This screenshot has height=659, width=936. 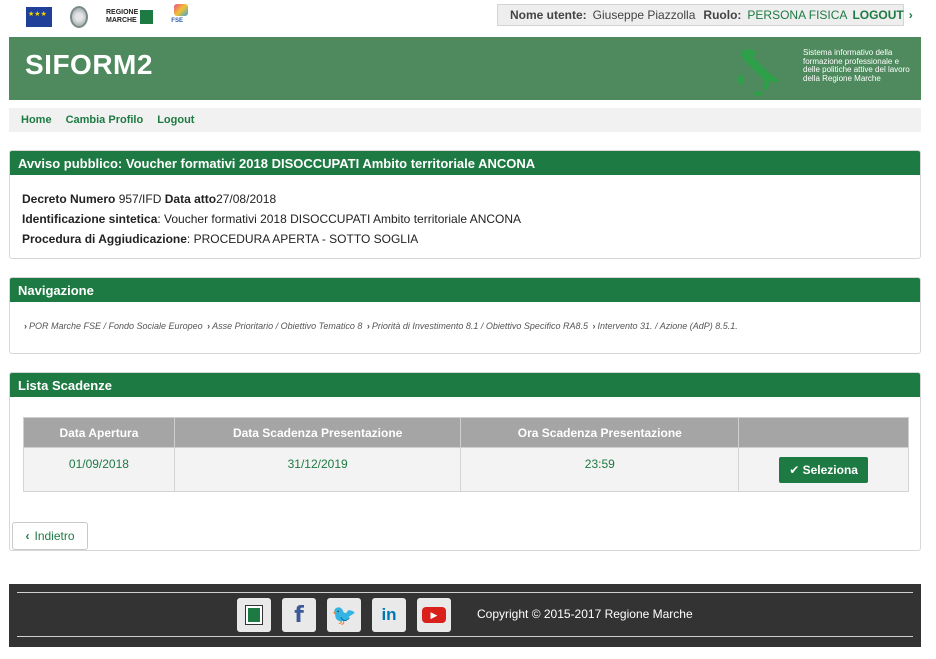 I want to click on eu-flag-logo, so click(x=39, y=17).